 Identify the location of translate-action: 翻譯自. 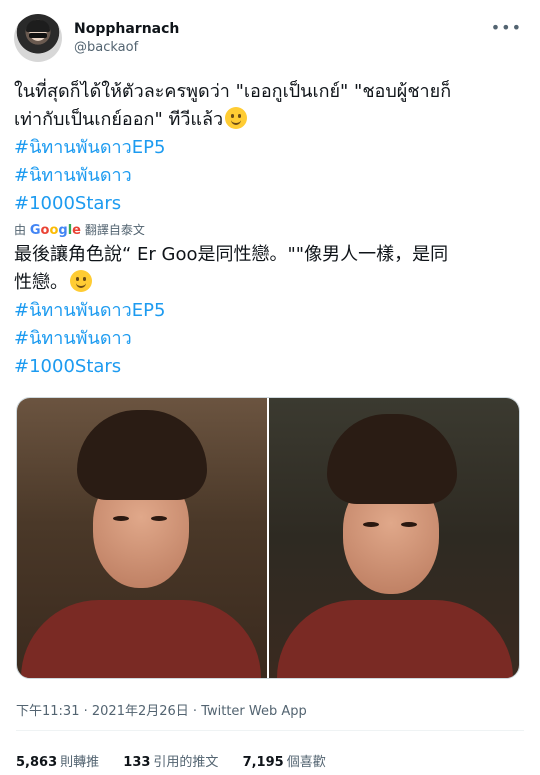
(102, 230).